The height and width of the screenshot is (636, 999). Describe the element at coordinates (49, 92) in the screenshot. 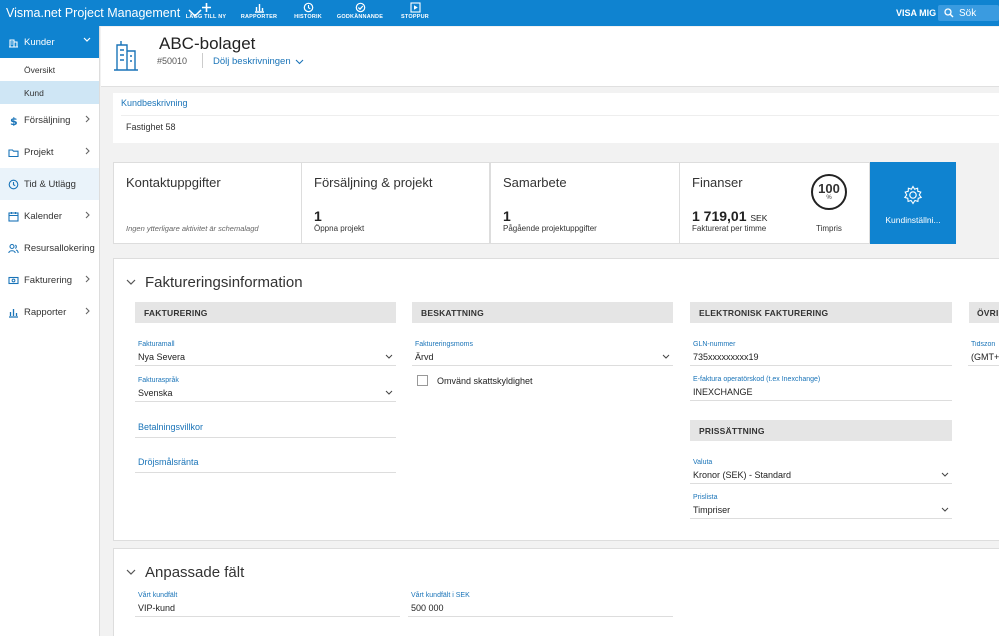

I see `sidebar-sub-kund: Kund` at that location.